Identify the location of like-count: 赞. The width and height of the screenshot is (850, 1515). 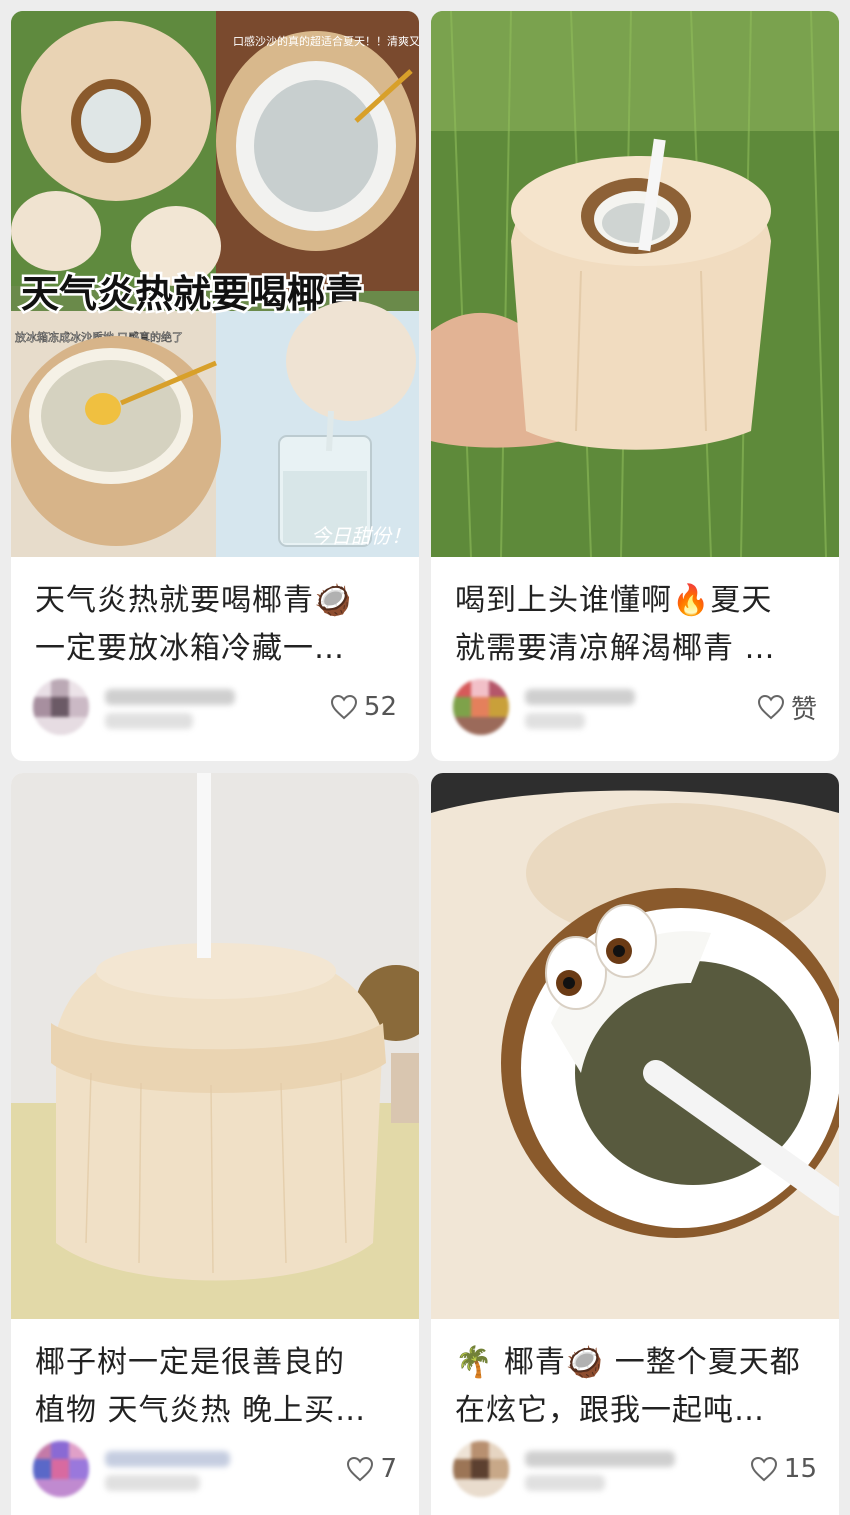
(803, 709).